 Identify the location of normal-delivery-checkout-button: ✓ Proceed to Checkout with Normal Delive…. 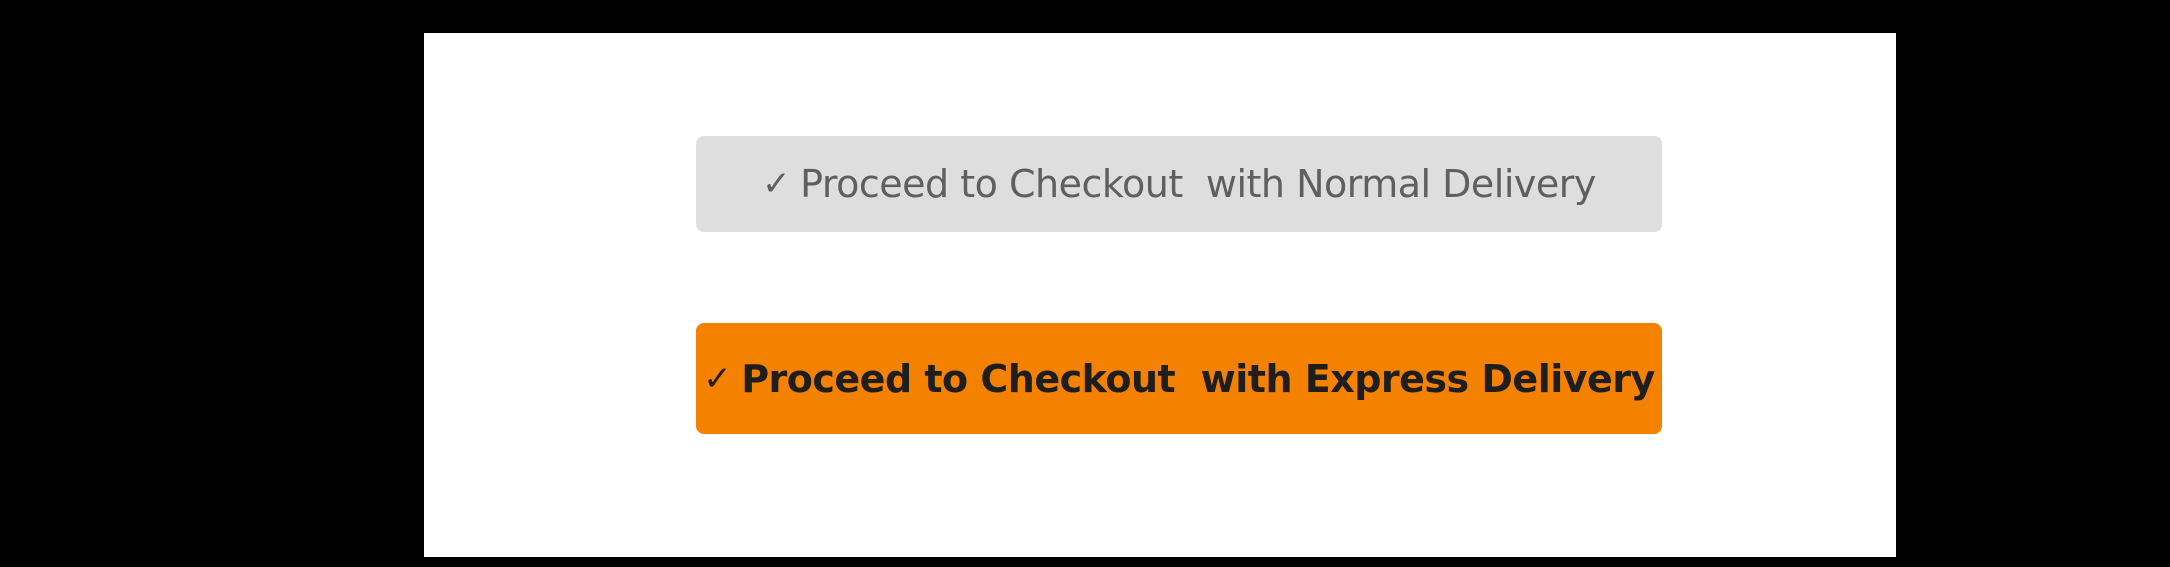
(1179, 184).